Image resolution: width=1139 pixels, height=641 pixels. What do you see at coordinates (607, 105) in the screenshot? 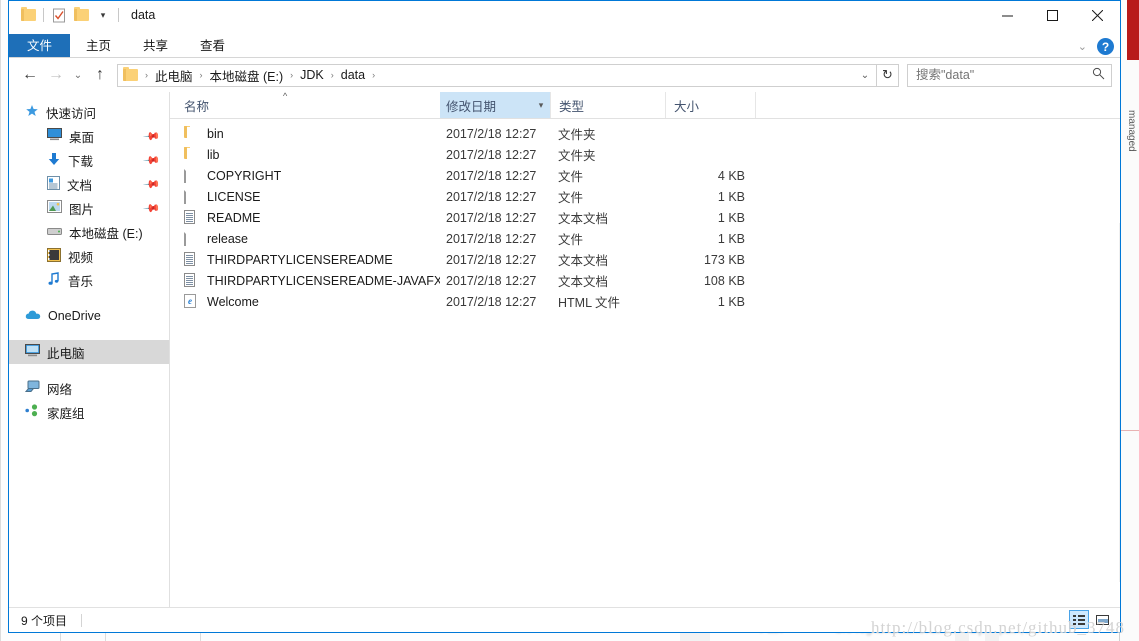
I see `column-header-type: 类型` at bounding box center [607, 105].